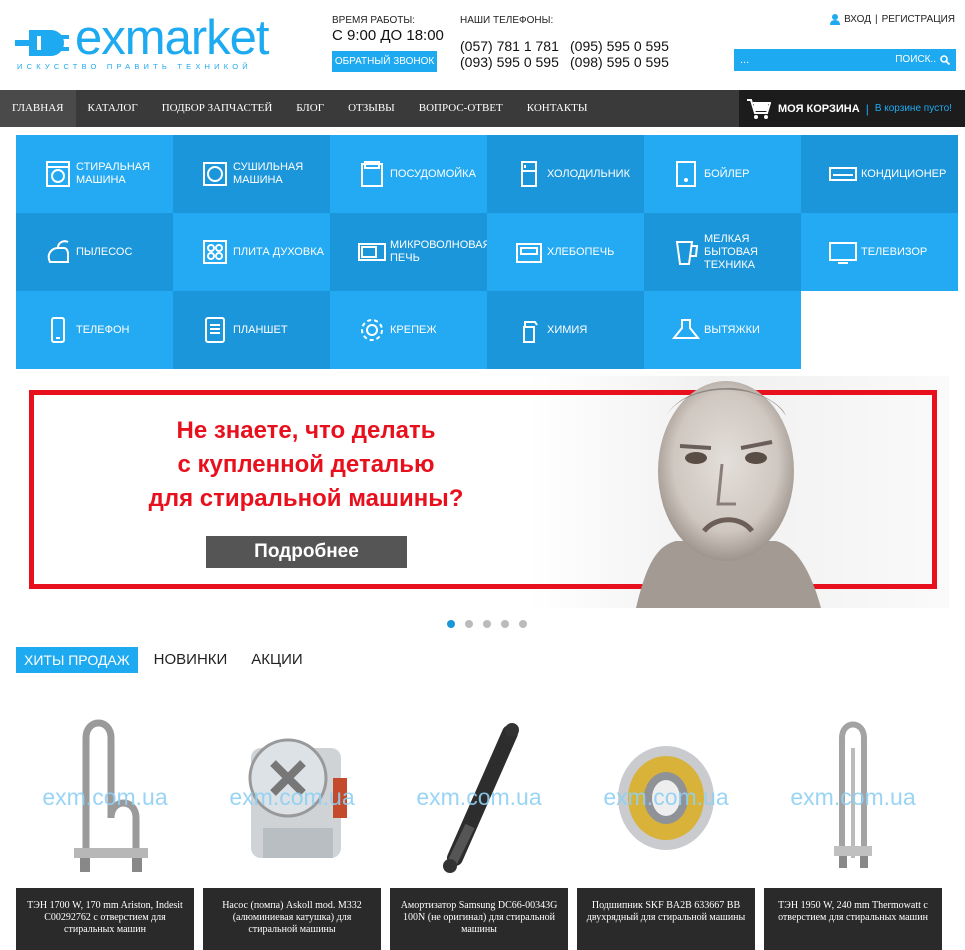 The width and height of the screenshot is (965, 950). I want to click on category-label: ТЕЛЕВИЗОР, so click(894, 251).